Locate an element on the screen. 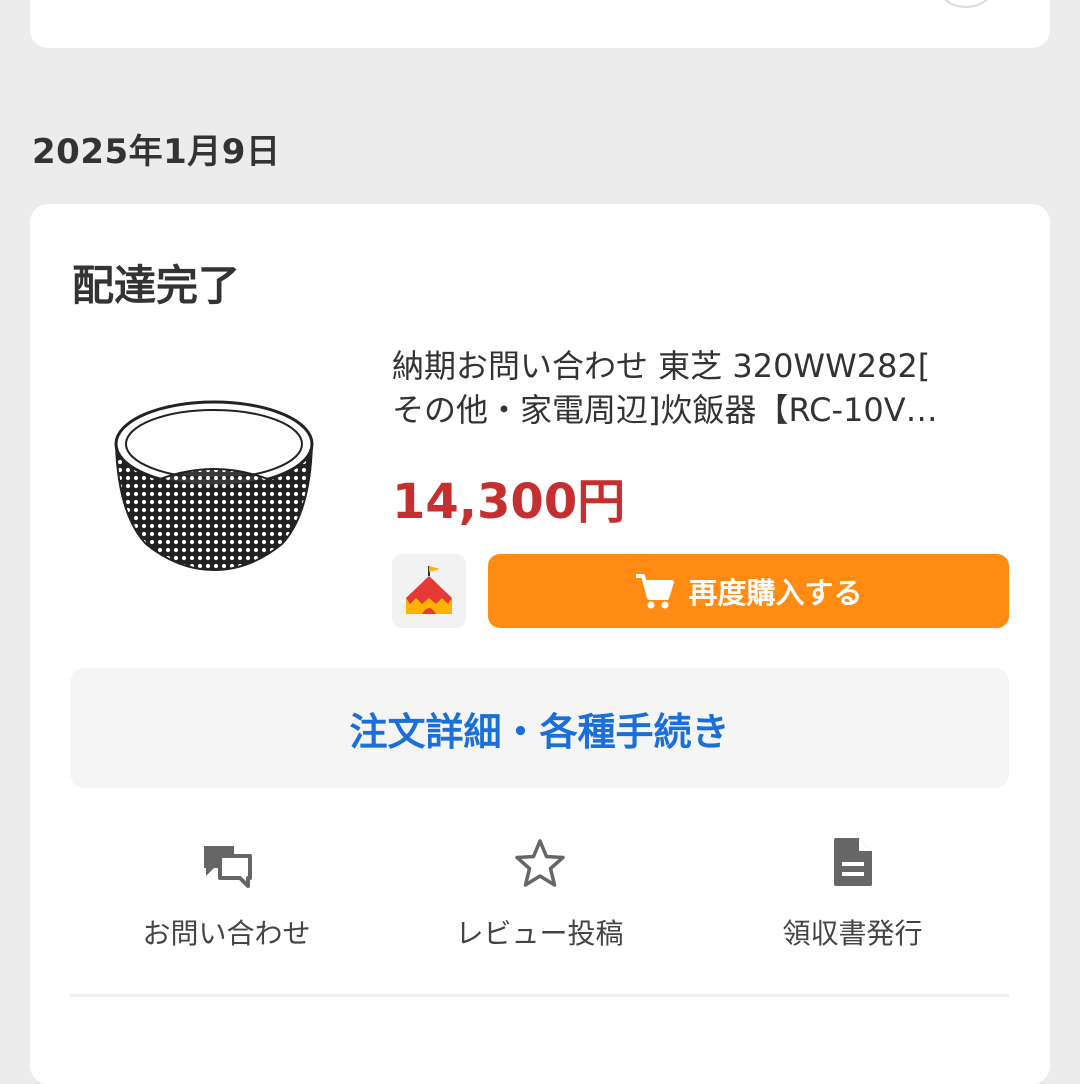  product-image is located at coordinates (214, 484).